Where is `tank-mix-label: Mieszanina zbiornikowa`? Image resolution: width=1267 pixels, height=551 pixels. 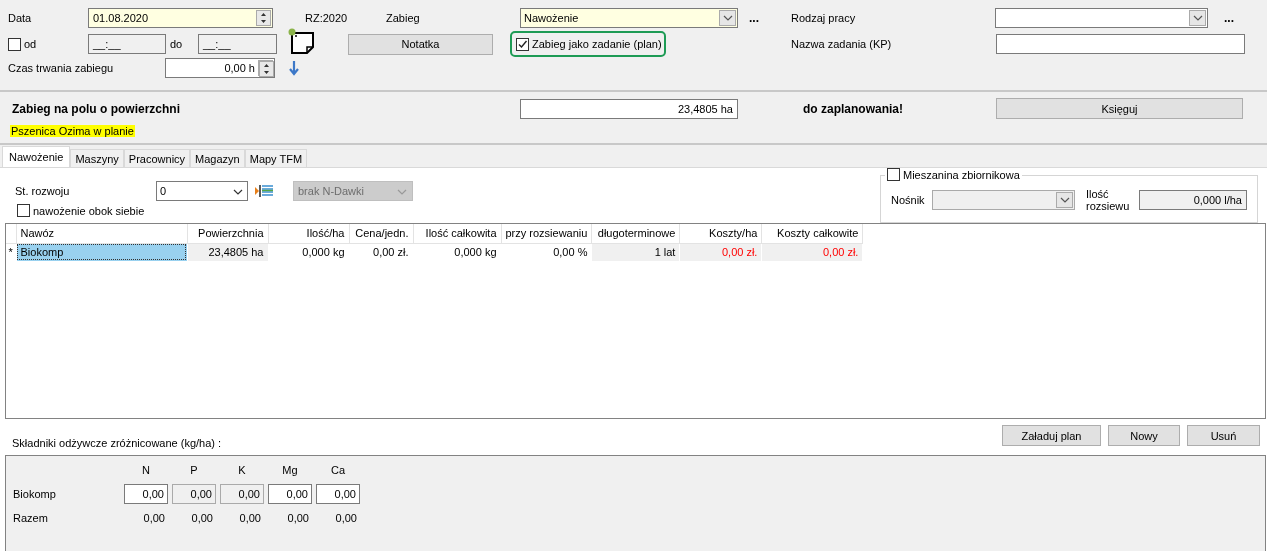
tank-mix-label: Mieszanina zbiornikowa is located at coordinates (961, 174).